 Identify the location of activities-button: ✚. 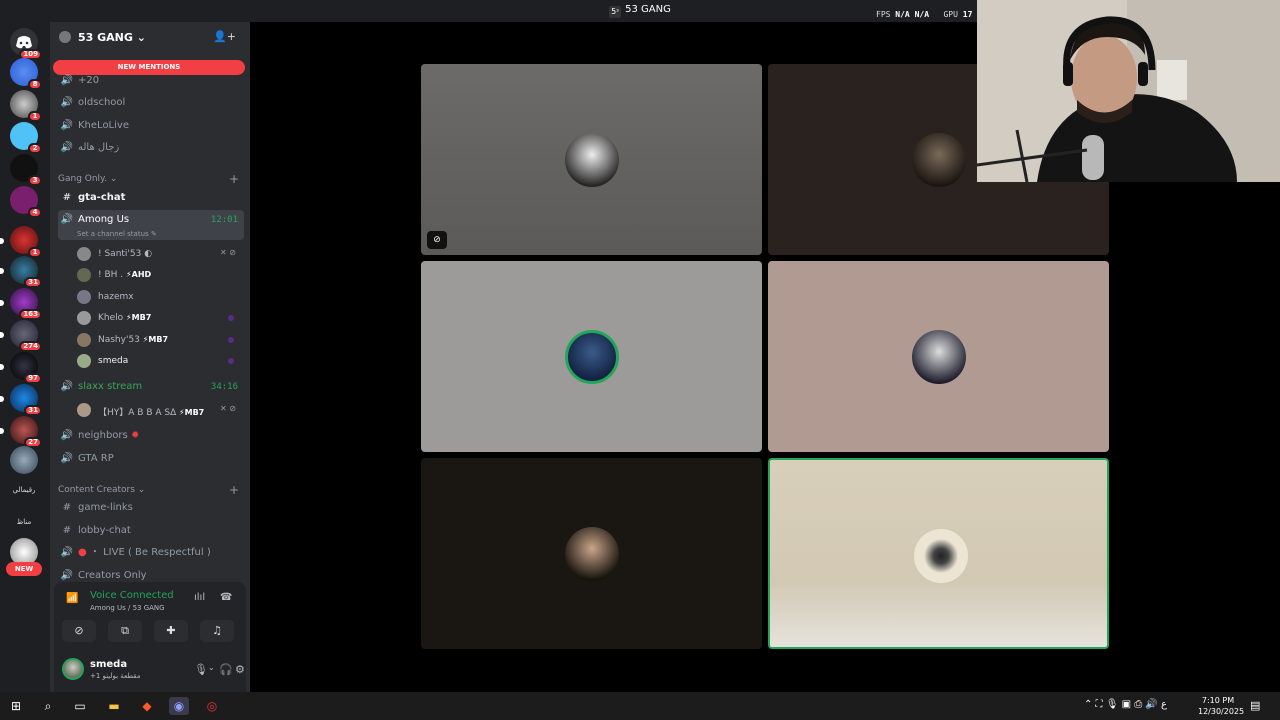
(171, 631).